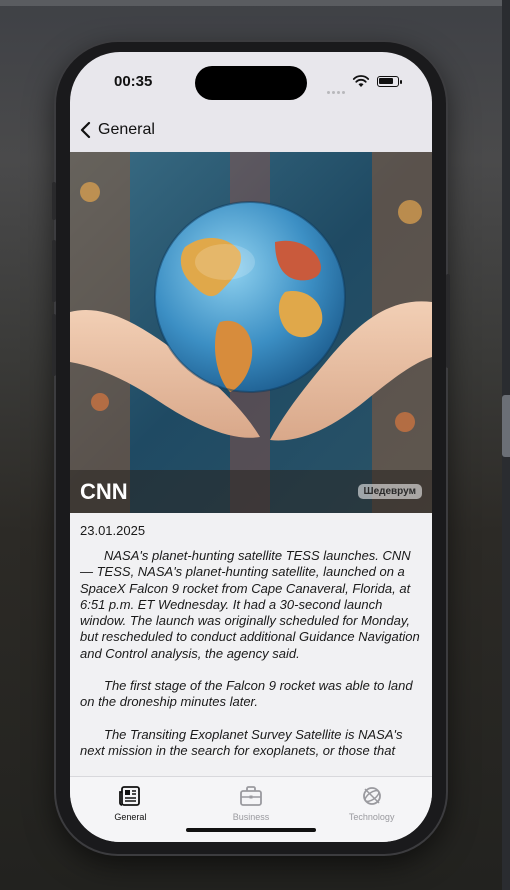 This screenshot has width=510, height=890. I want to click on volume-up-button, so click(54, 271).